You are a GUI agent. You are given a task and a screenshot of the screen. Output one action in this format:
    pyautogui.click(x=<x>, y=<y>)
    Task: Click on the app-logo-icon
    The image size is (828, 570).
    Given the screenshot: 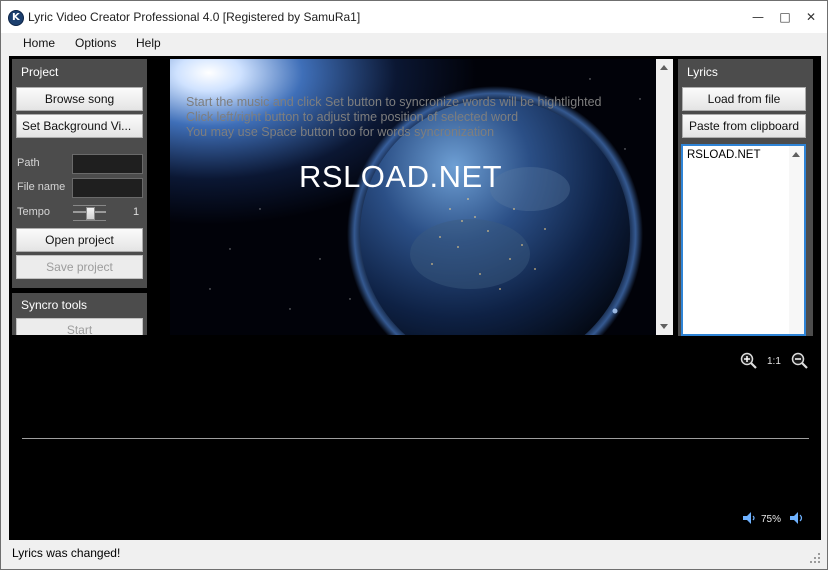 What is the action you would take?
    pyautogui.click(x=16, y=18)
    